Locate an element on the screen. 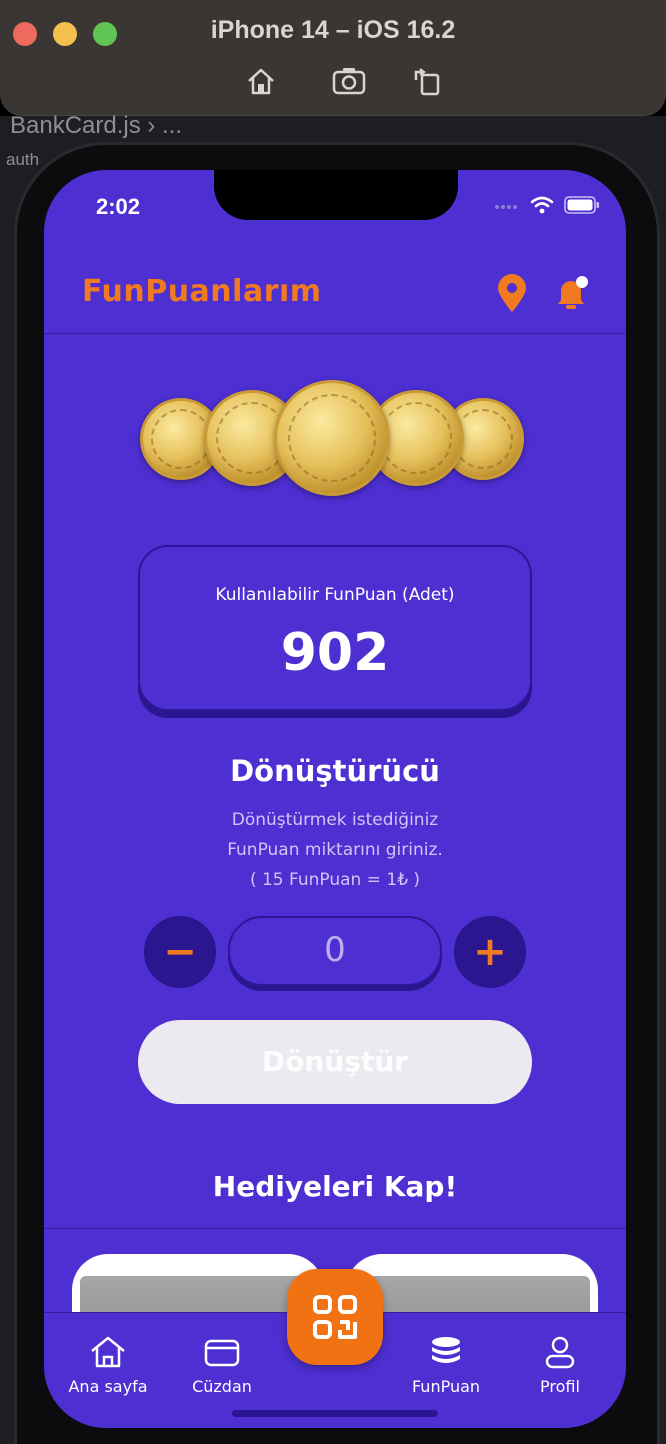  minus-icon: − is located at coordinates (180, 952).